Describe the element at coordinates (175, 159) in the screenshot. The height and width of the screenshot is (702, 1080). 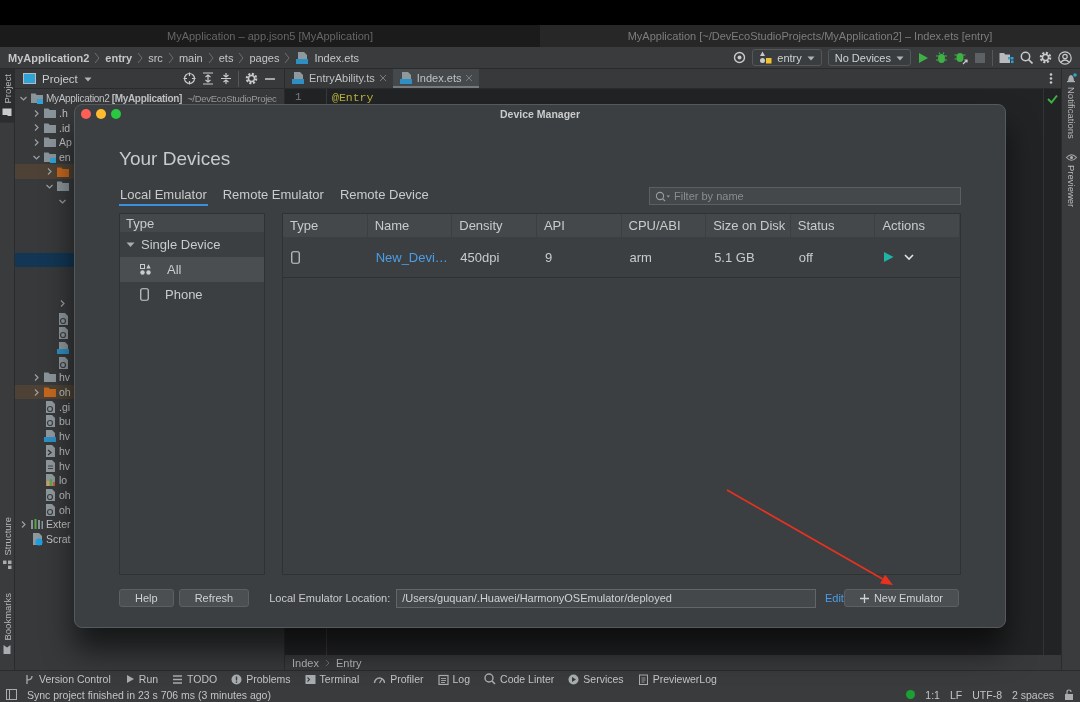
I see `dialog-heading: Your Devices` at that location.